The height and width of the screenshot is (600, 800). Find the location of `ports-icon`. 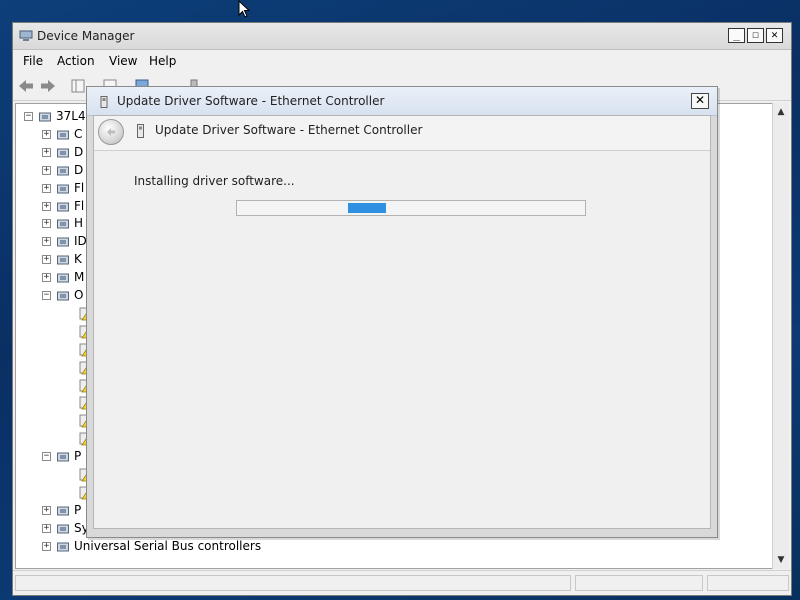

ports-icon is located at coordinates (63, 457).